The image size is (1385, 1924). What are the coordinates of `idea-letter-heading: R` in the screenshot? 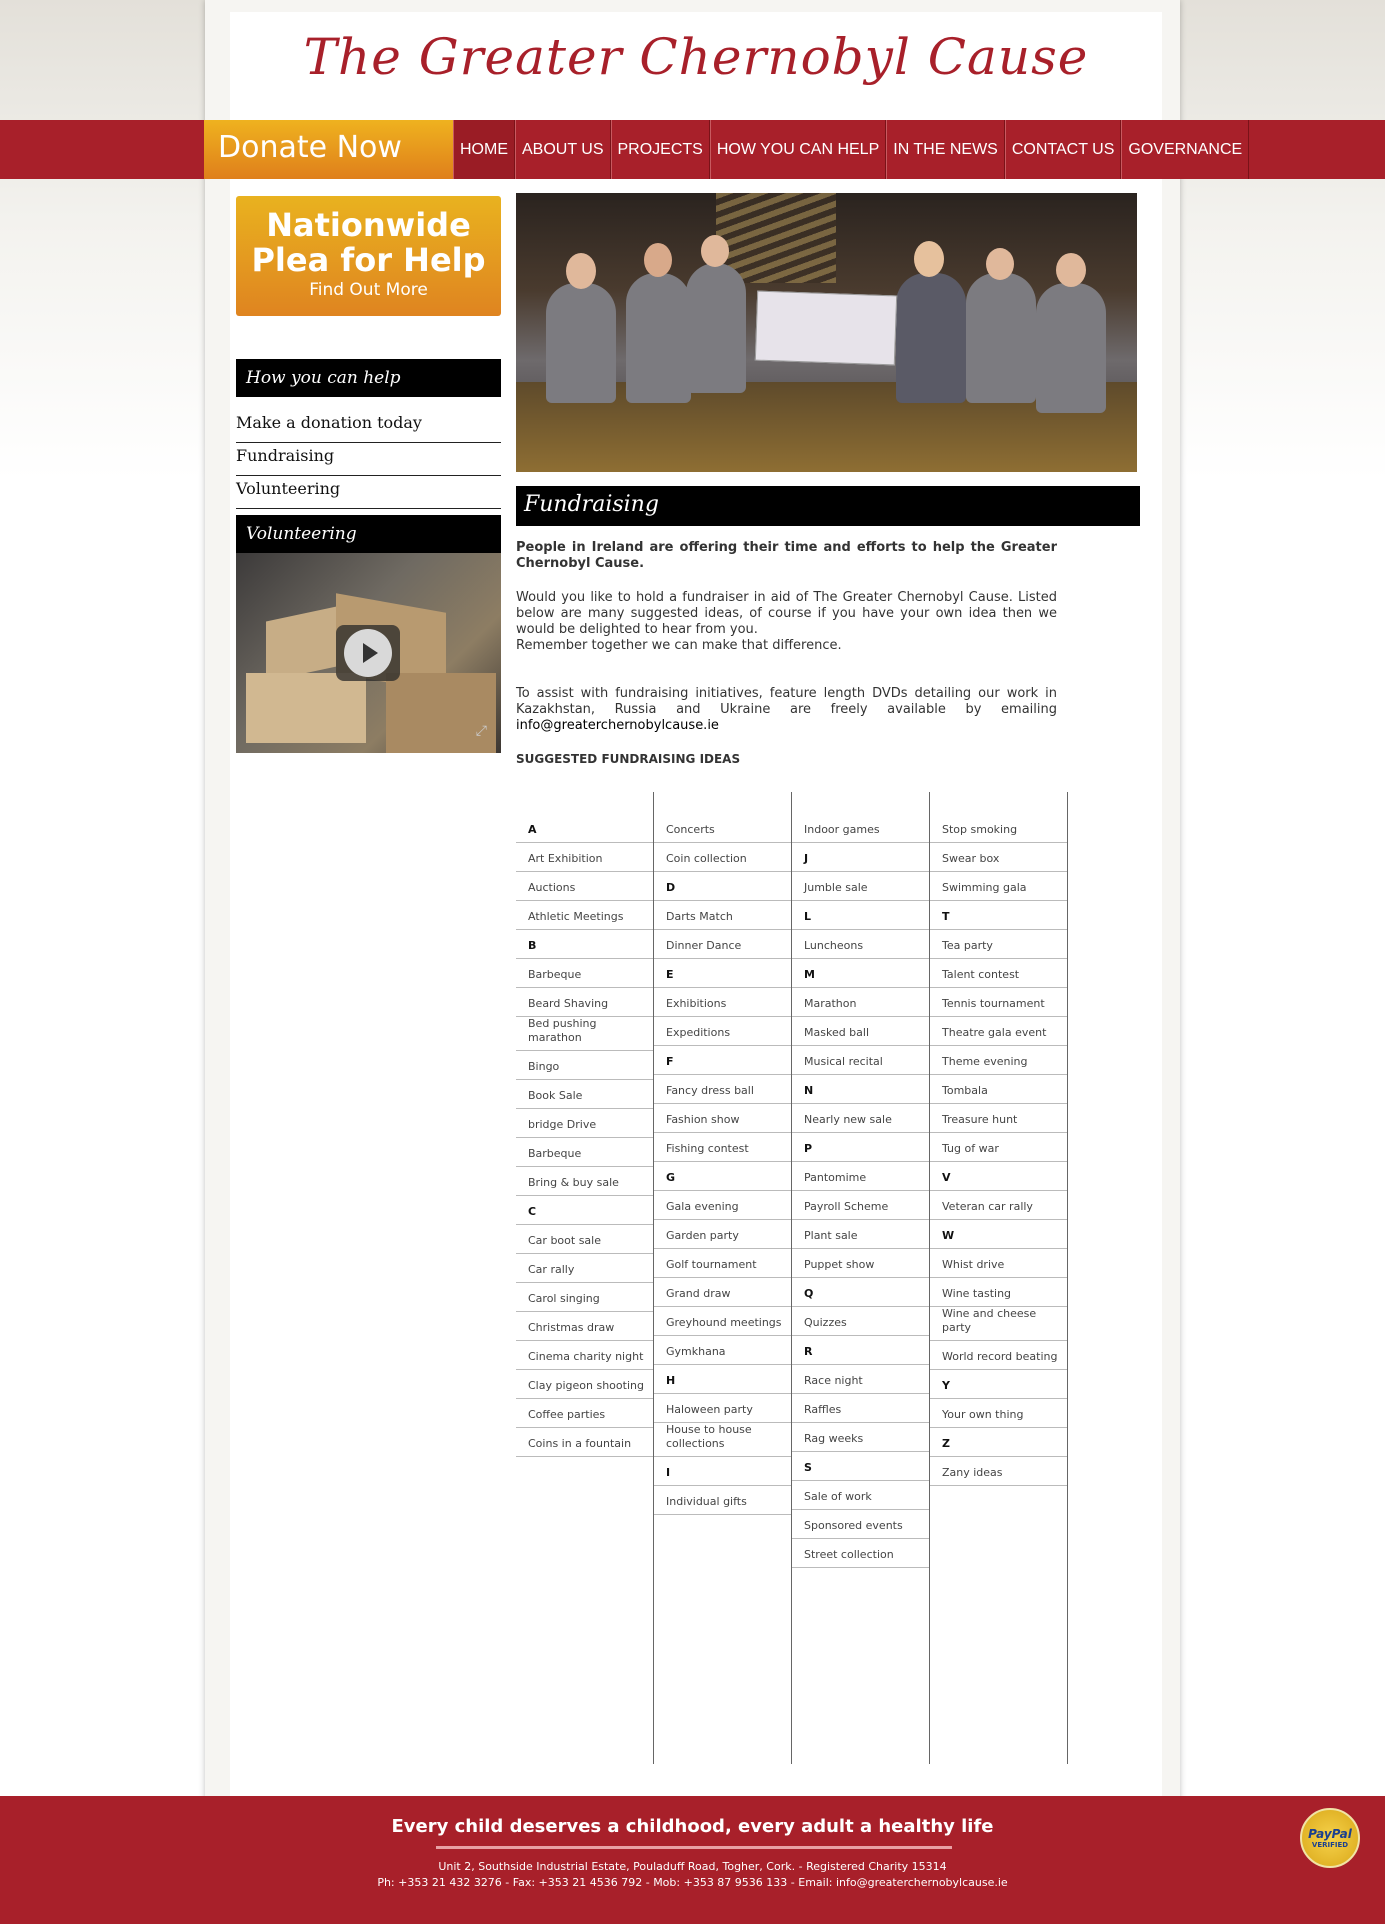 It's located at (860, 1350).